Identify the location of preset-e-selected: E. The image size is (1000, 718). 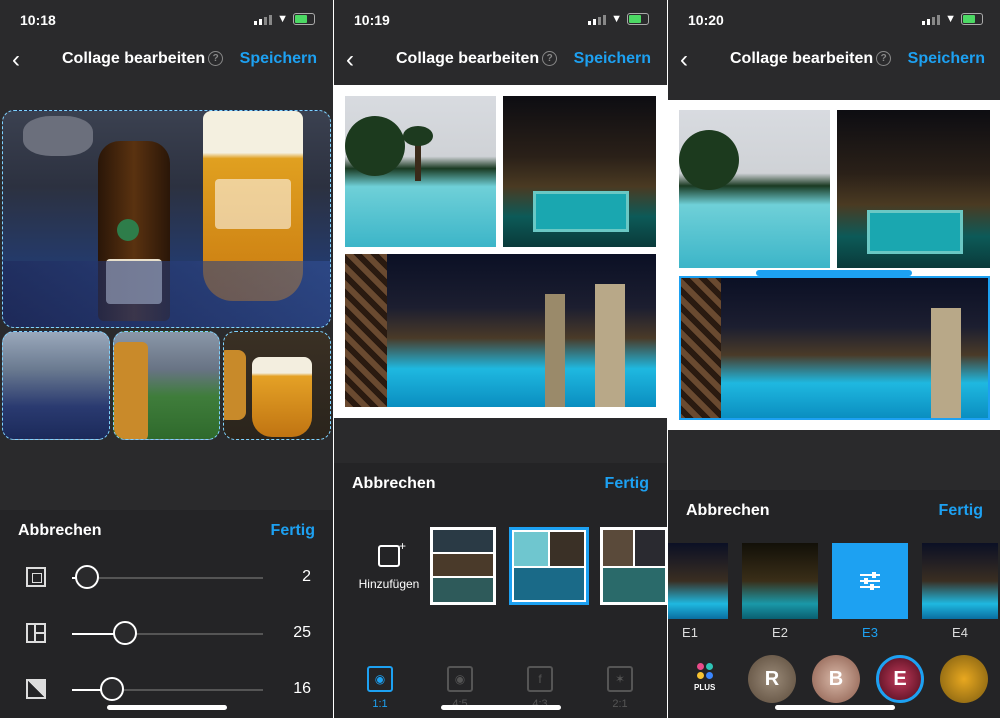
(900, 679).